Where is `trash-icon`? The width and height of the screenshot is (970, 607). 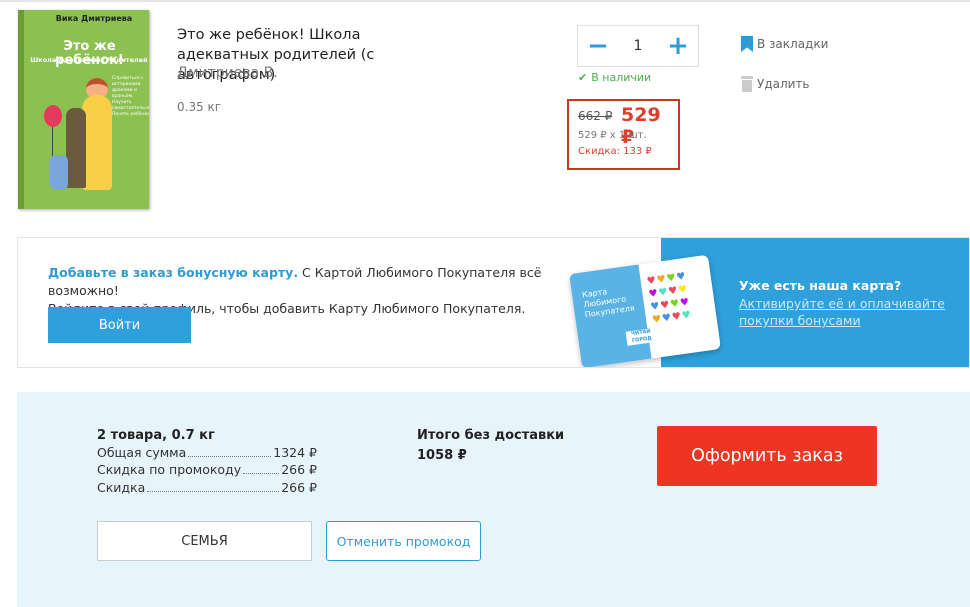 trash-icon is located at coordinates (747, 84).